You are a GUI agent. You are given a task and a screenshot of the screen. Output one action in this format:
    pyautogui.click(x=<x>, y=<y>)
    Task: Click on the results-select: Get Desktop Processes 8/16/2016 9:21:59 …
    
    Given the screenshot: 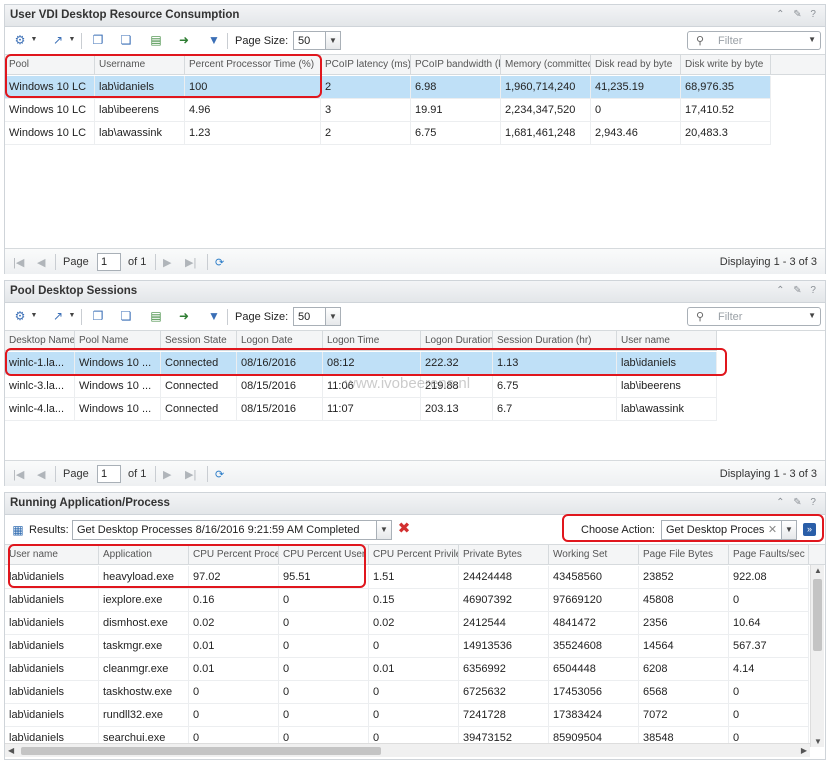 What is the action you would take?
    pyautogui.click(x=232, y=530)
    